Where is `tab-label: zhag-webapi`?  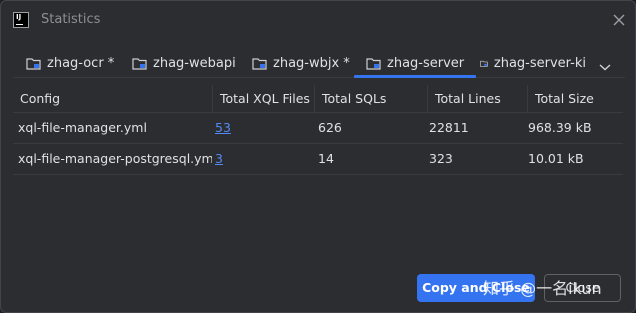 tab-label: zhag-webapi is located at coordinates (194, 63).